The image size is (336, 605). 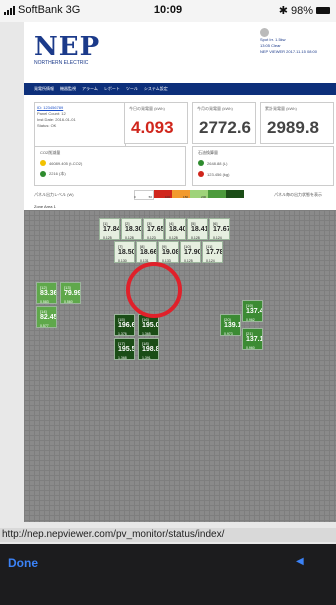 I want to click on panel-energy: 0.130, so click(x=122, y=261).